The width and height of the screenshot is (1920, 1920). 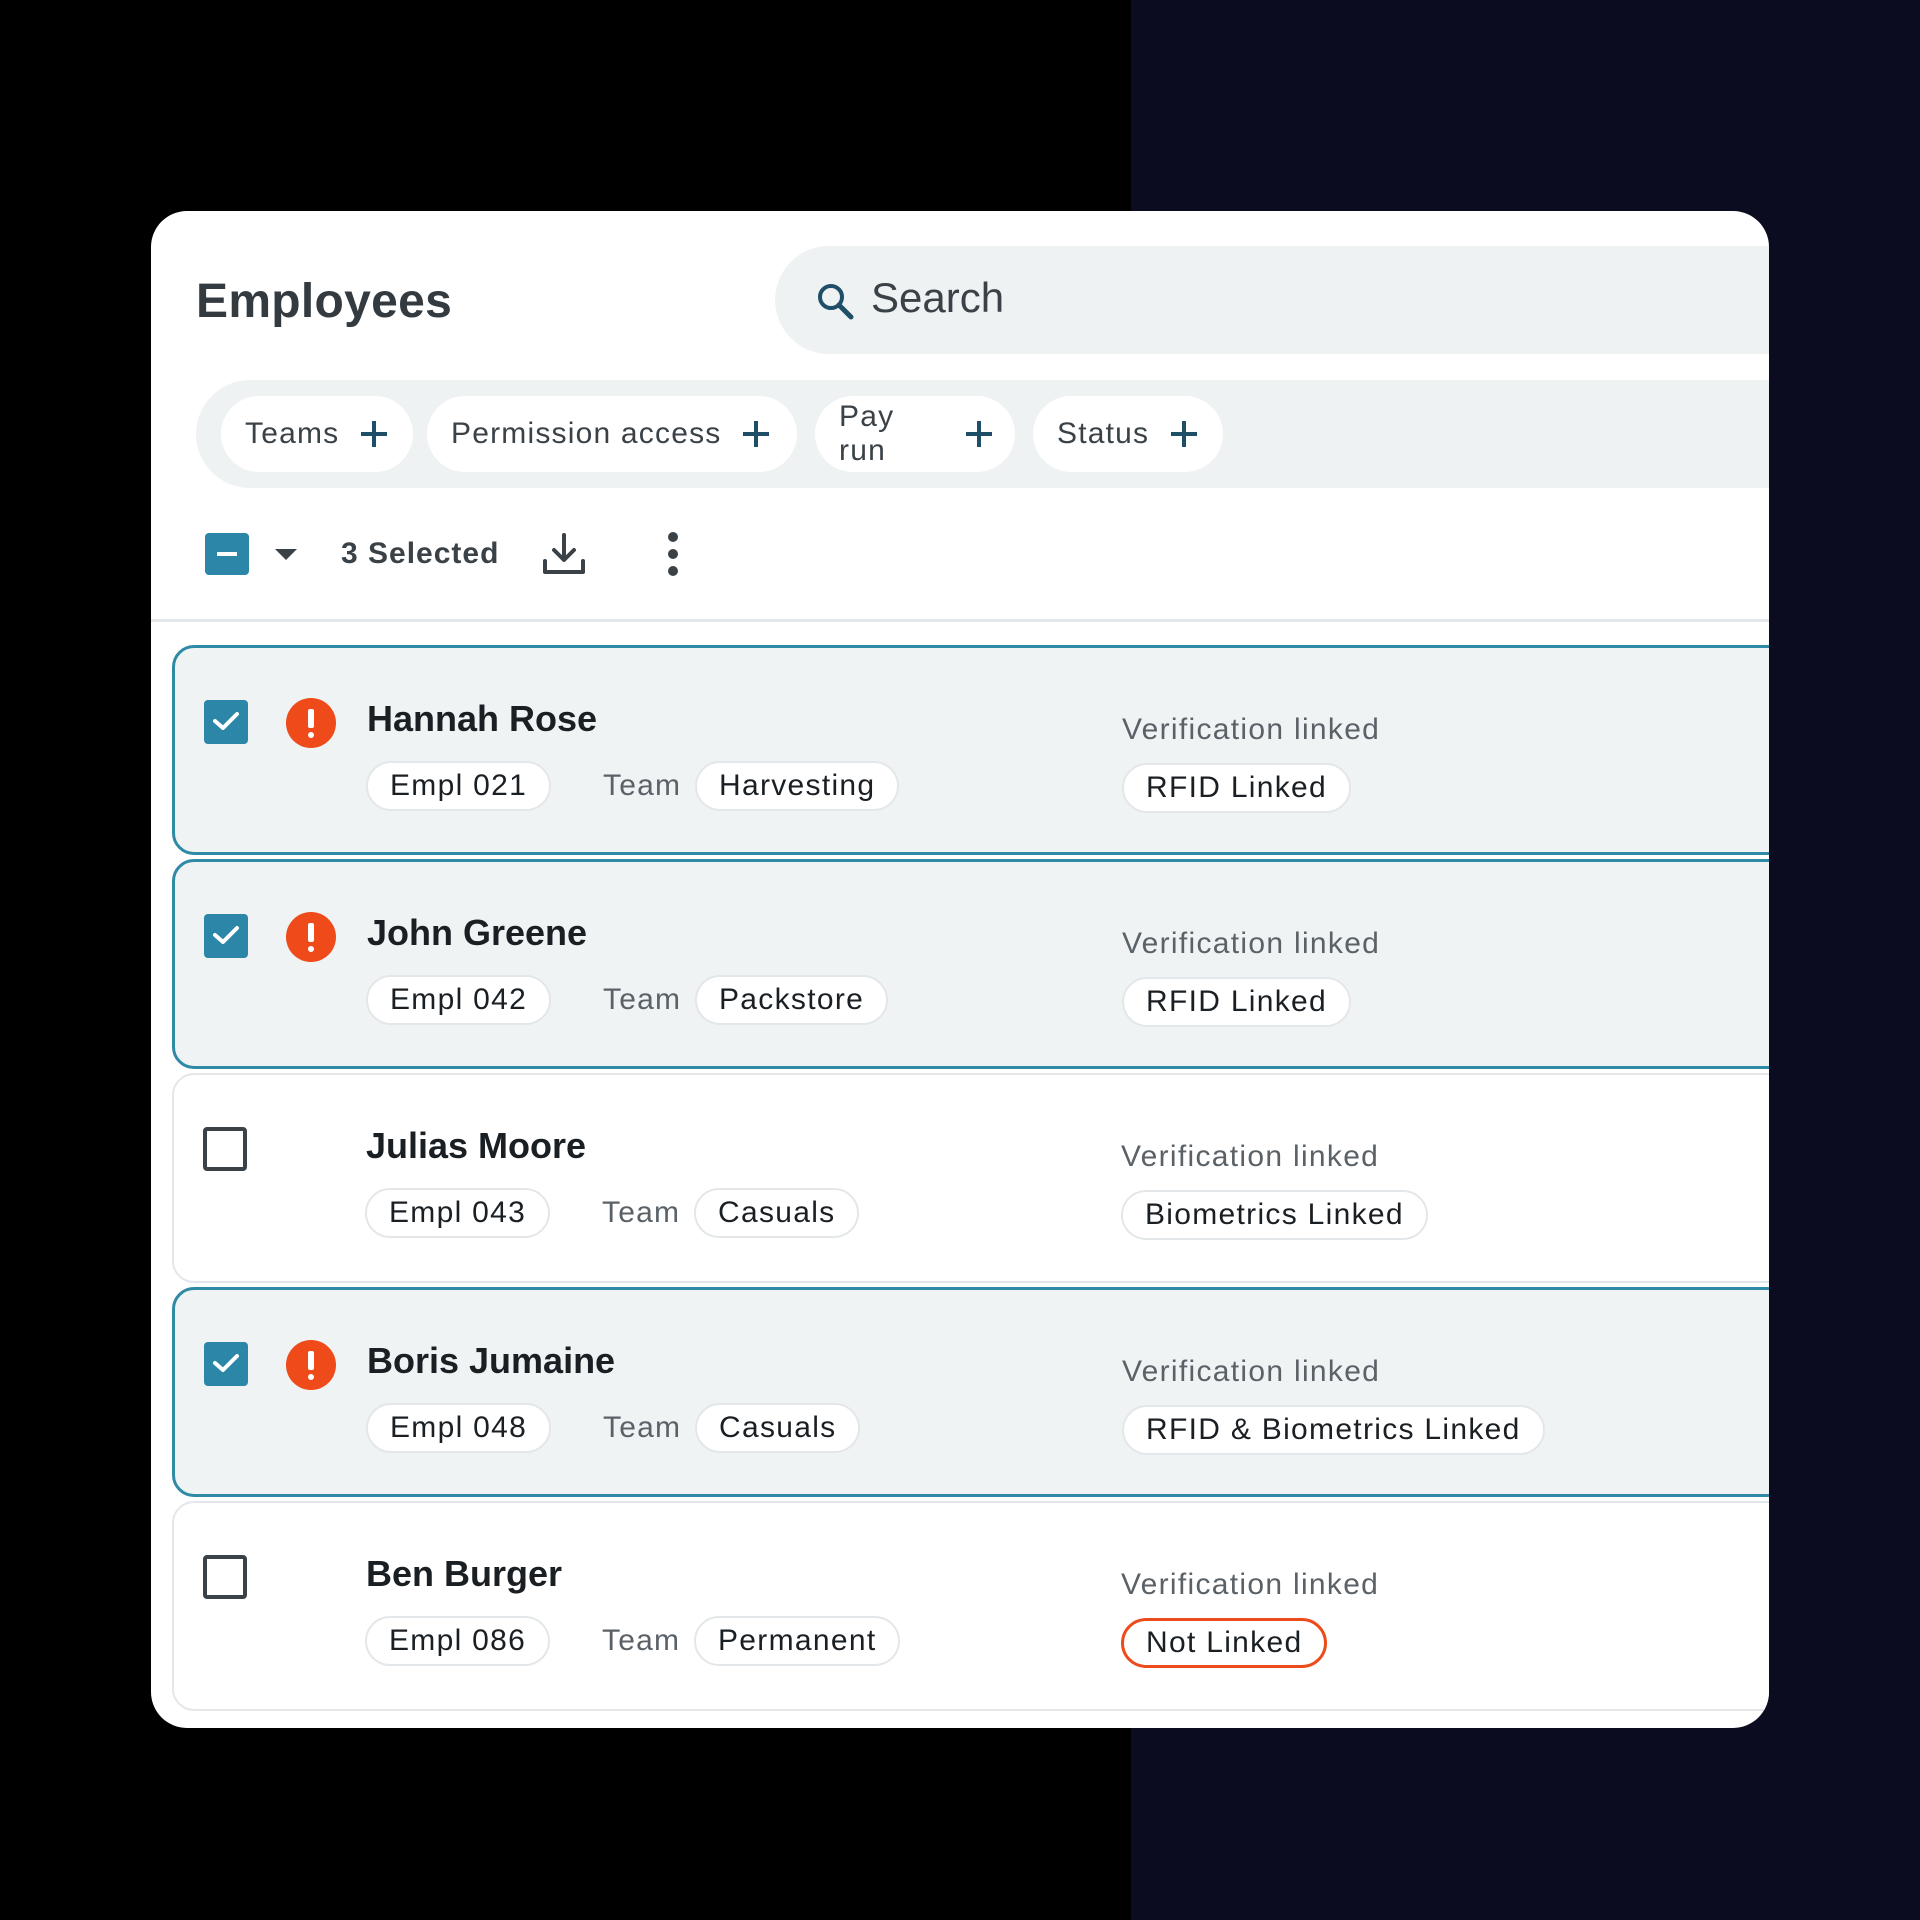 What do you see at coordinates (292, 433) in the screenshot?
I see `filter-chip-label: Teams` at bounding box center [292, 433].